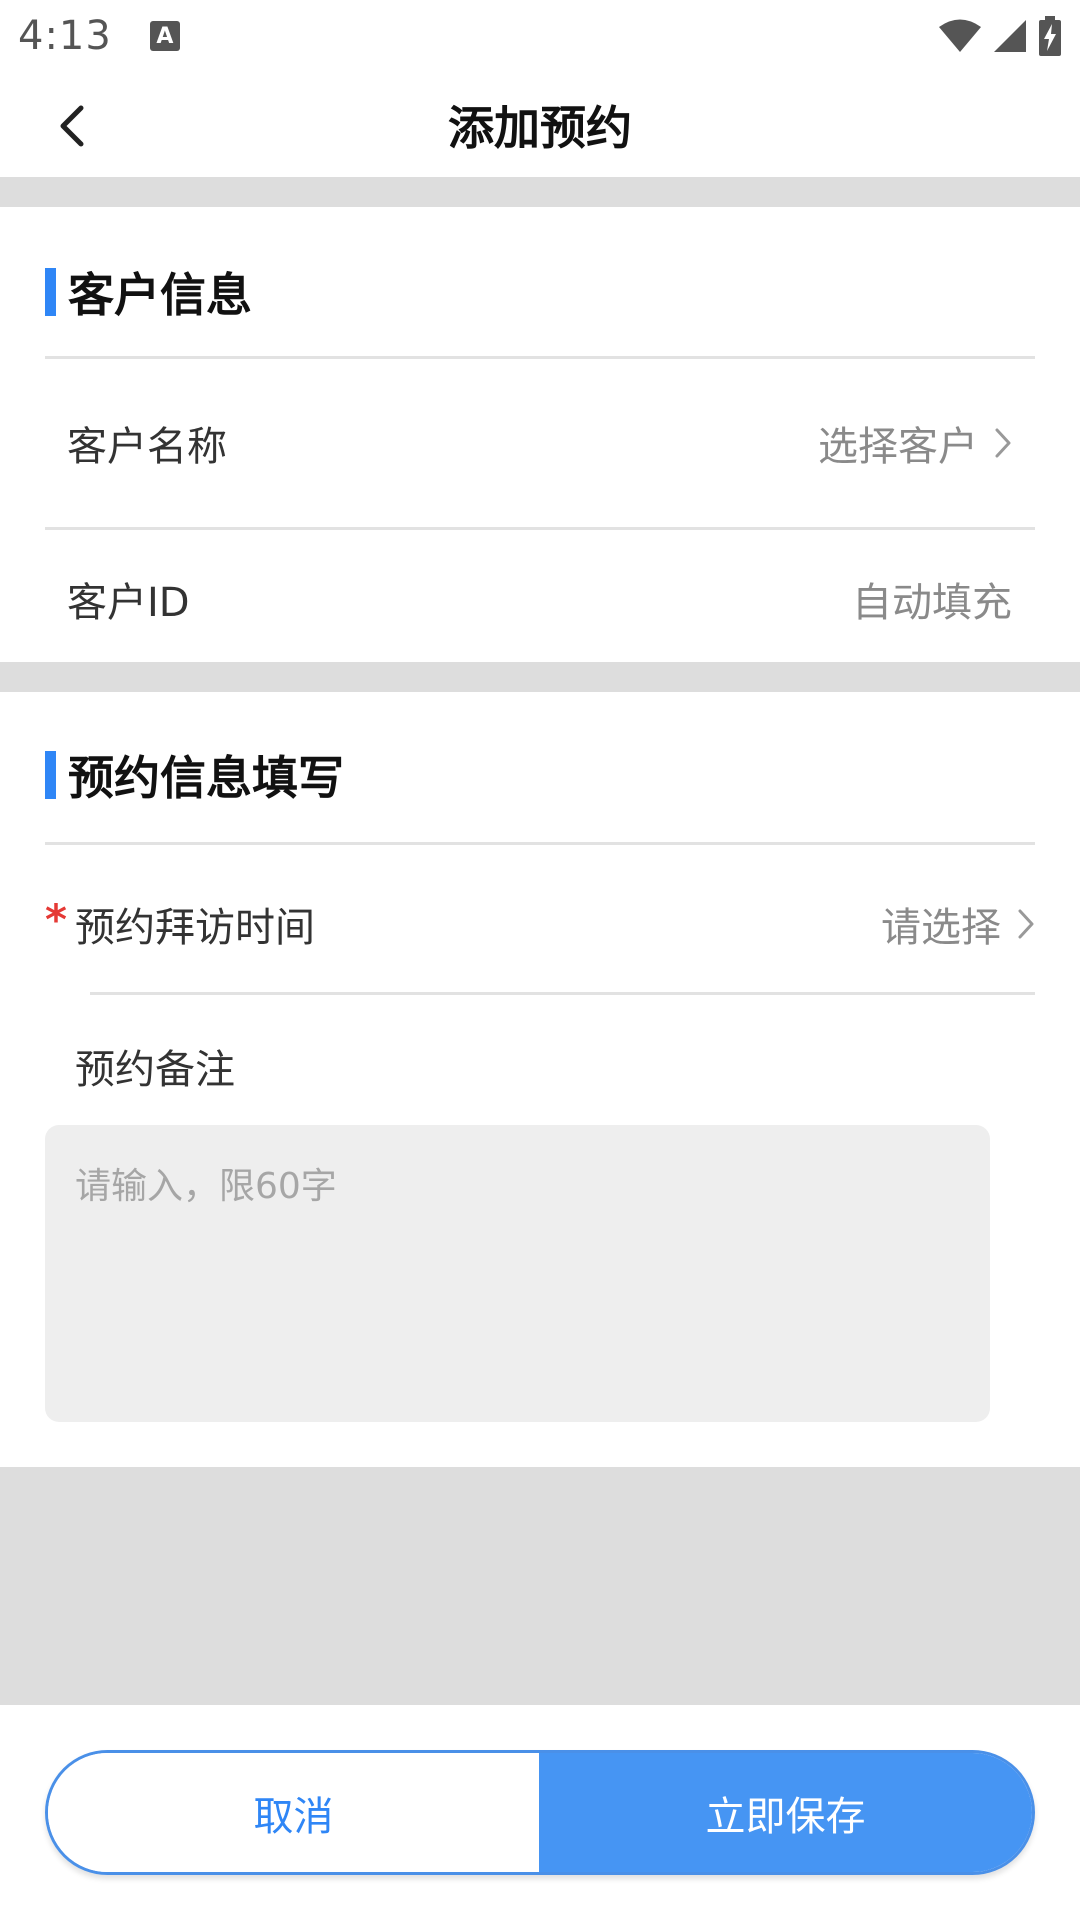 Image resolution: width=1080 pixels, height=1920 pixels. I want to click on status-bar: 4:13 A, so click(540, 36).